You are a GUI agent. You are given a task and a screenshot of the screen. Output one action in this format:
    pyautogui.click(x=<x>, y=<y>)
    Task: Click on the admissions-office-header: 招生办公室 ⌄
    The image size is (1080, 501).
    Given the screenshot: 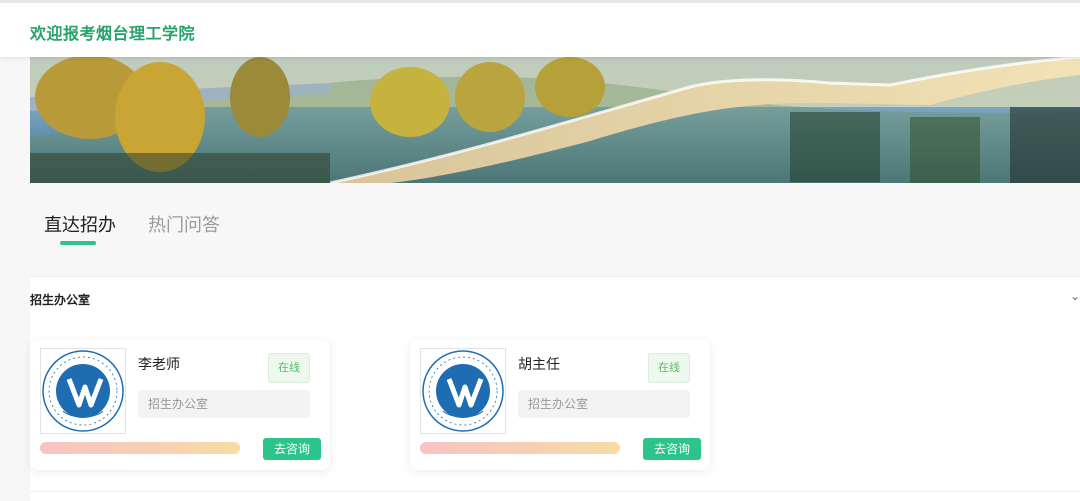 What is the action you would take?
    pyautogui.click(x=555, y=297)
    